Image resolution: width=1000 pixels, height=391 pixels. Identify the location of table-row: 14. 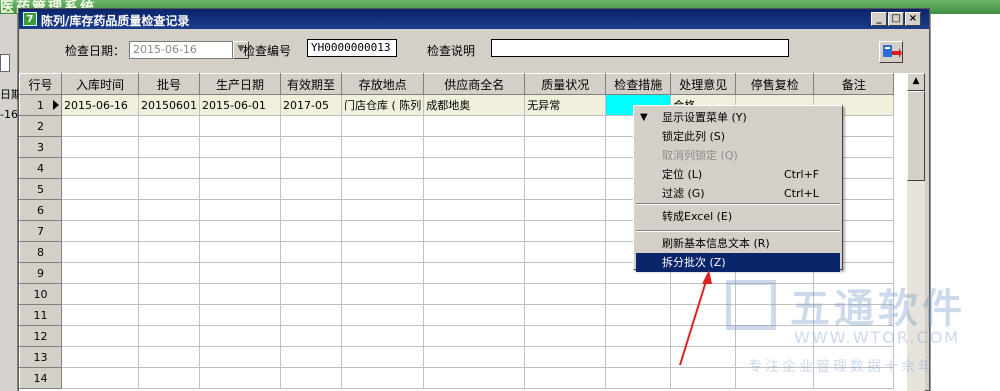
(457, 378).